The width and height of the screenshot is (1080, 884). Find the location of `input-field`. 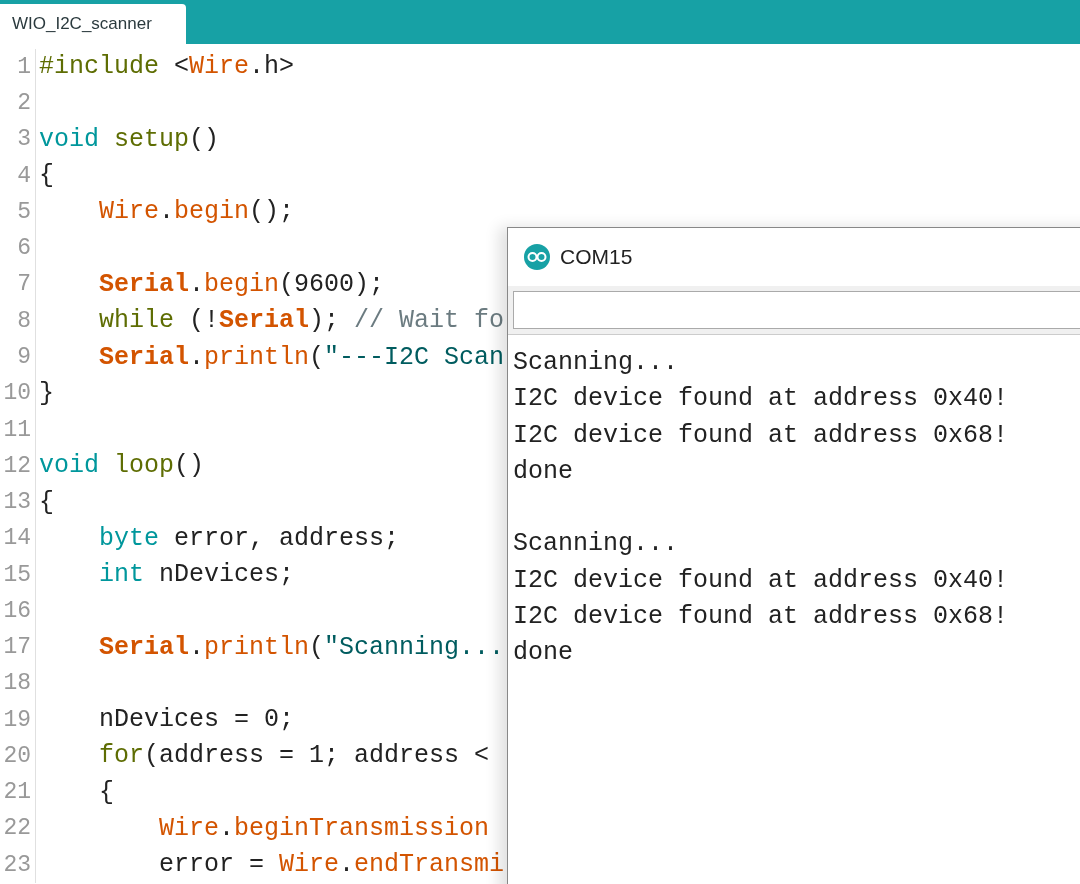

input-field is located at coordinates (796, 310).